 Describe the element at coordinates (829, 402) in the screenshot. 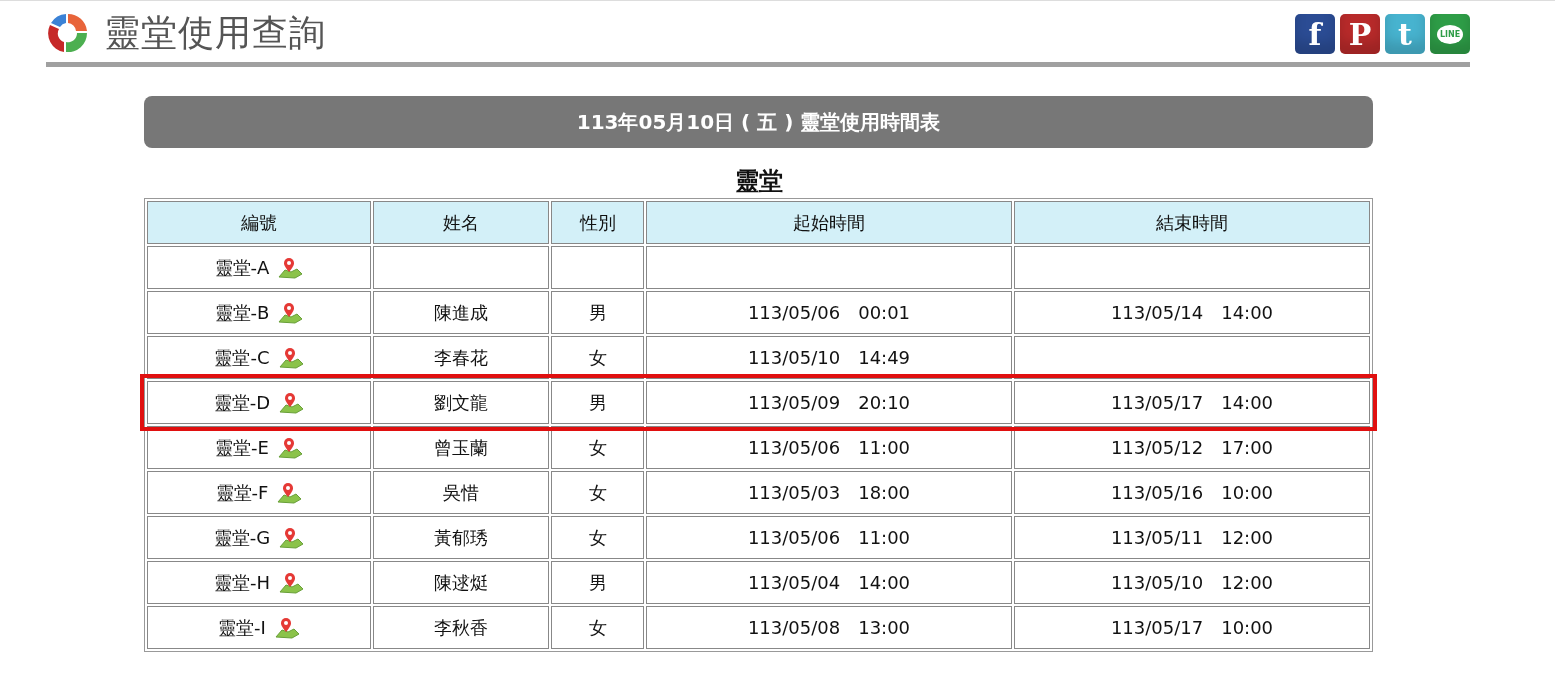

I see `time-text: 113/05/09 20:10` at that location.